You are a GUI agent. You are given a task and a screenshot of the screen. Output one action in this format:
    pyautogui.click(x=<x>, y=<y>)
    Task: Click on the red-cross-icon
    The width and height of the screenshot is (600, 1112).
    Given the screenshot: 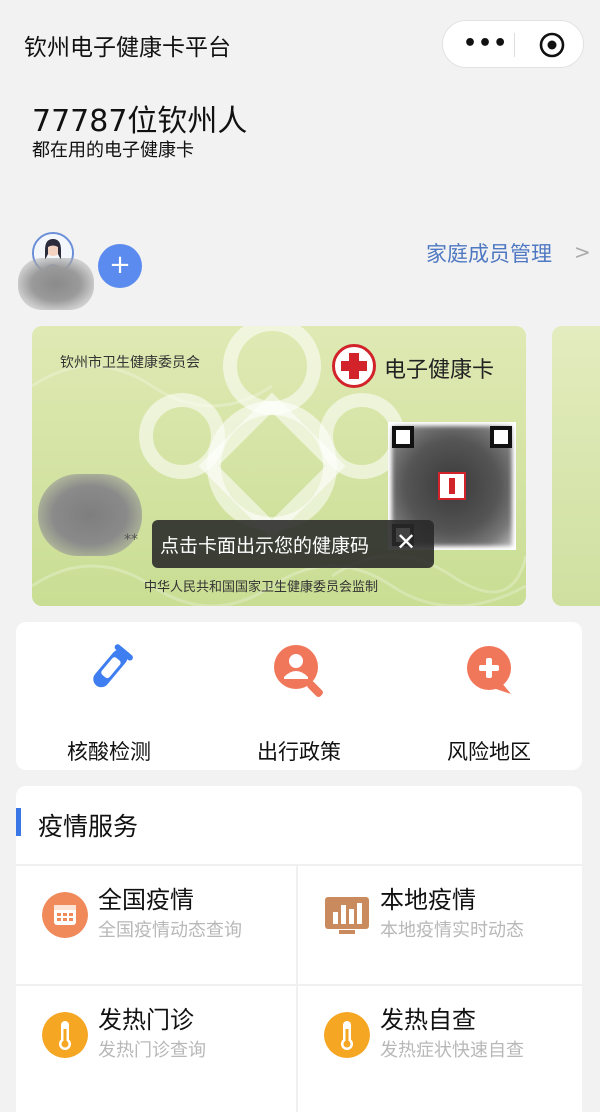 What is the action you would take?
    pyautogui.click(x=354, y=366)
    